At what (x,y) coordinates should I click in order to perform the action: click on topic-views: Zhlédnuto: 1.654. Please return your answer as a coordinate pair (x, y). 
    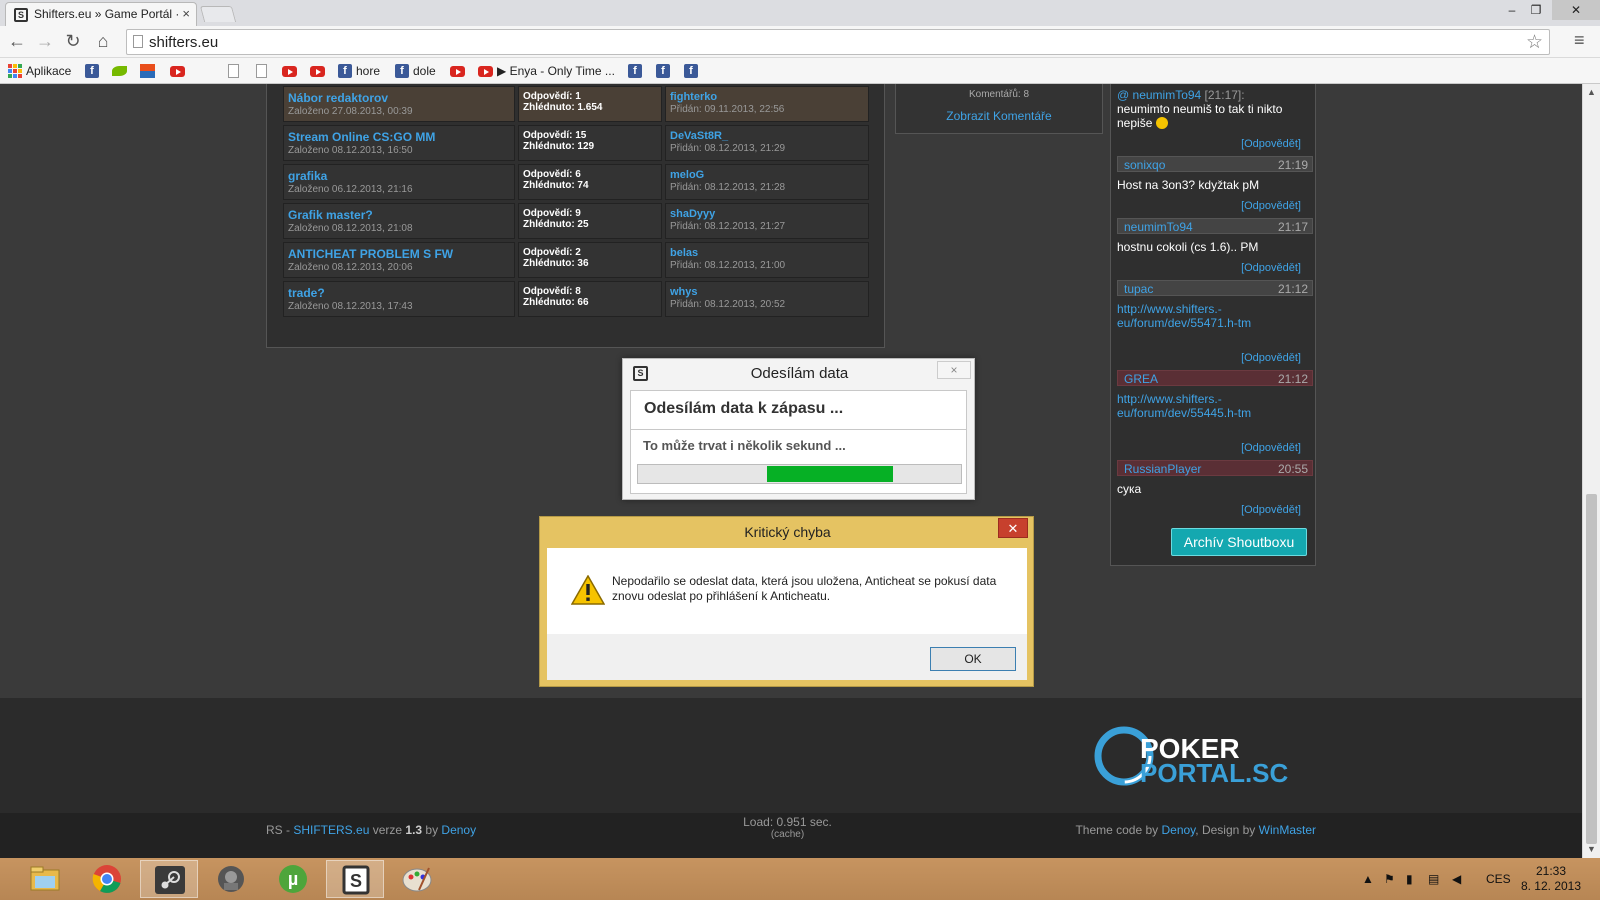
    Looking at the image, I should click on (563, 107).